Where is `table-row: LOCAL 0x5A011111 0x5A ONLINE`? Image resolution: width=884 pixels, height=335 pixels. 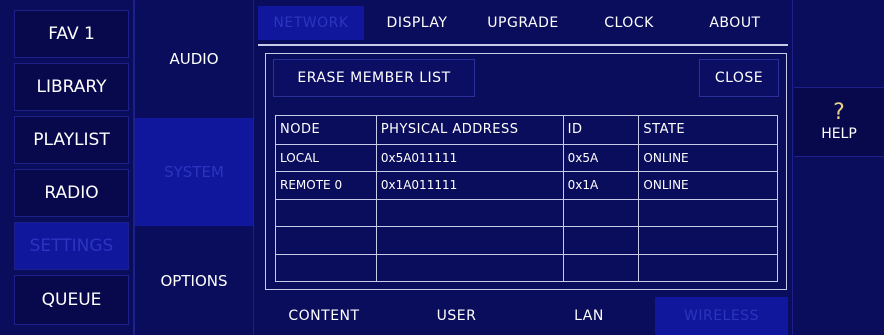
table-row: LOCAL 0x5A011111 0x5A ONLINE is located at coordinates (526, 158).